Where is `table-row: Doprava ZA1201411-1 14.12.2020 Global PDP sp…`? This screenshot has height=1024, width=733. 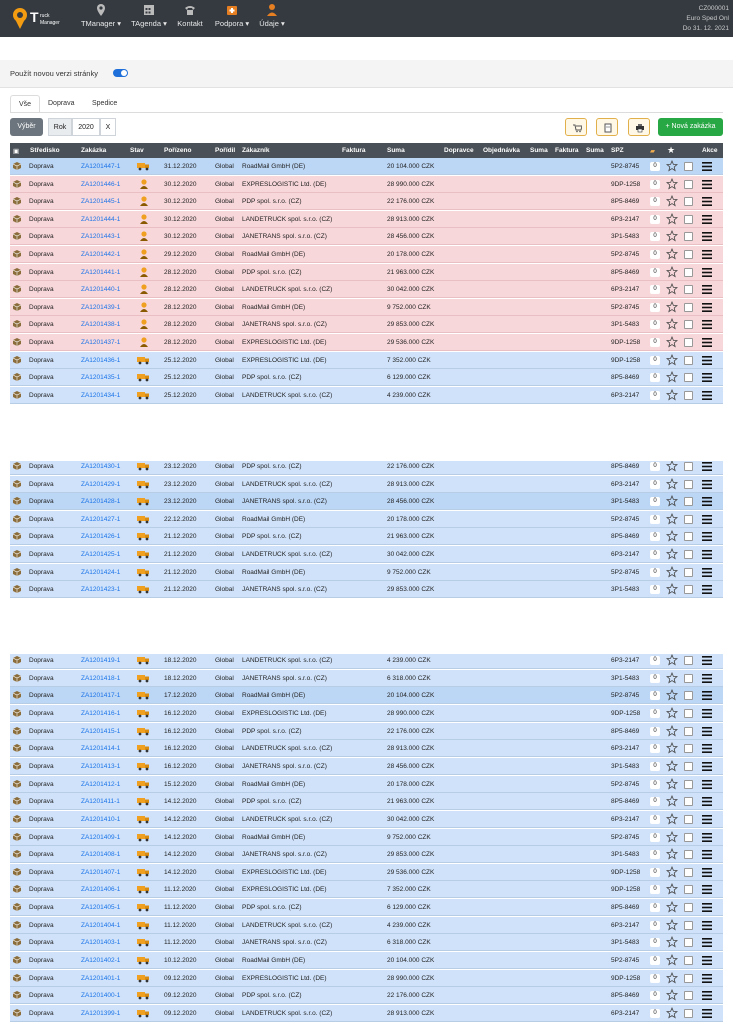
table-row: Doprava ZA1201411-1 14.12.2020 Global PDP sp… is located at coordinates (366, 802).